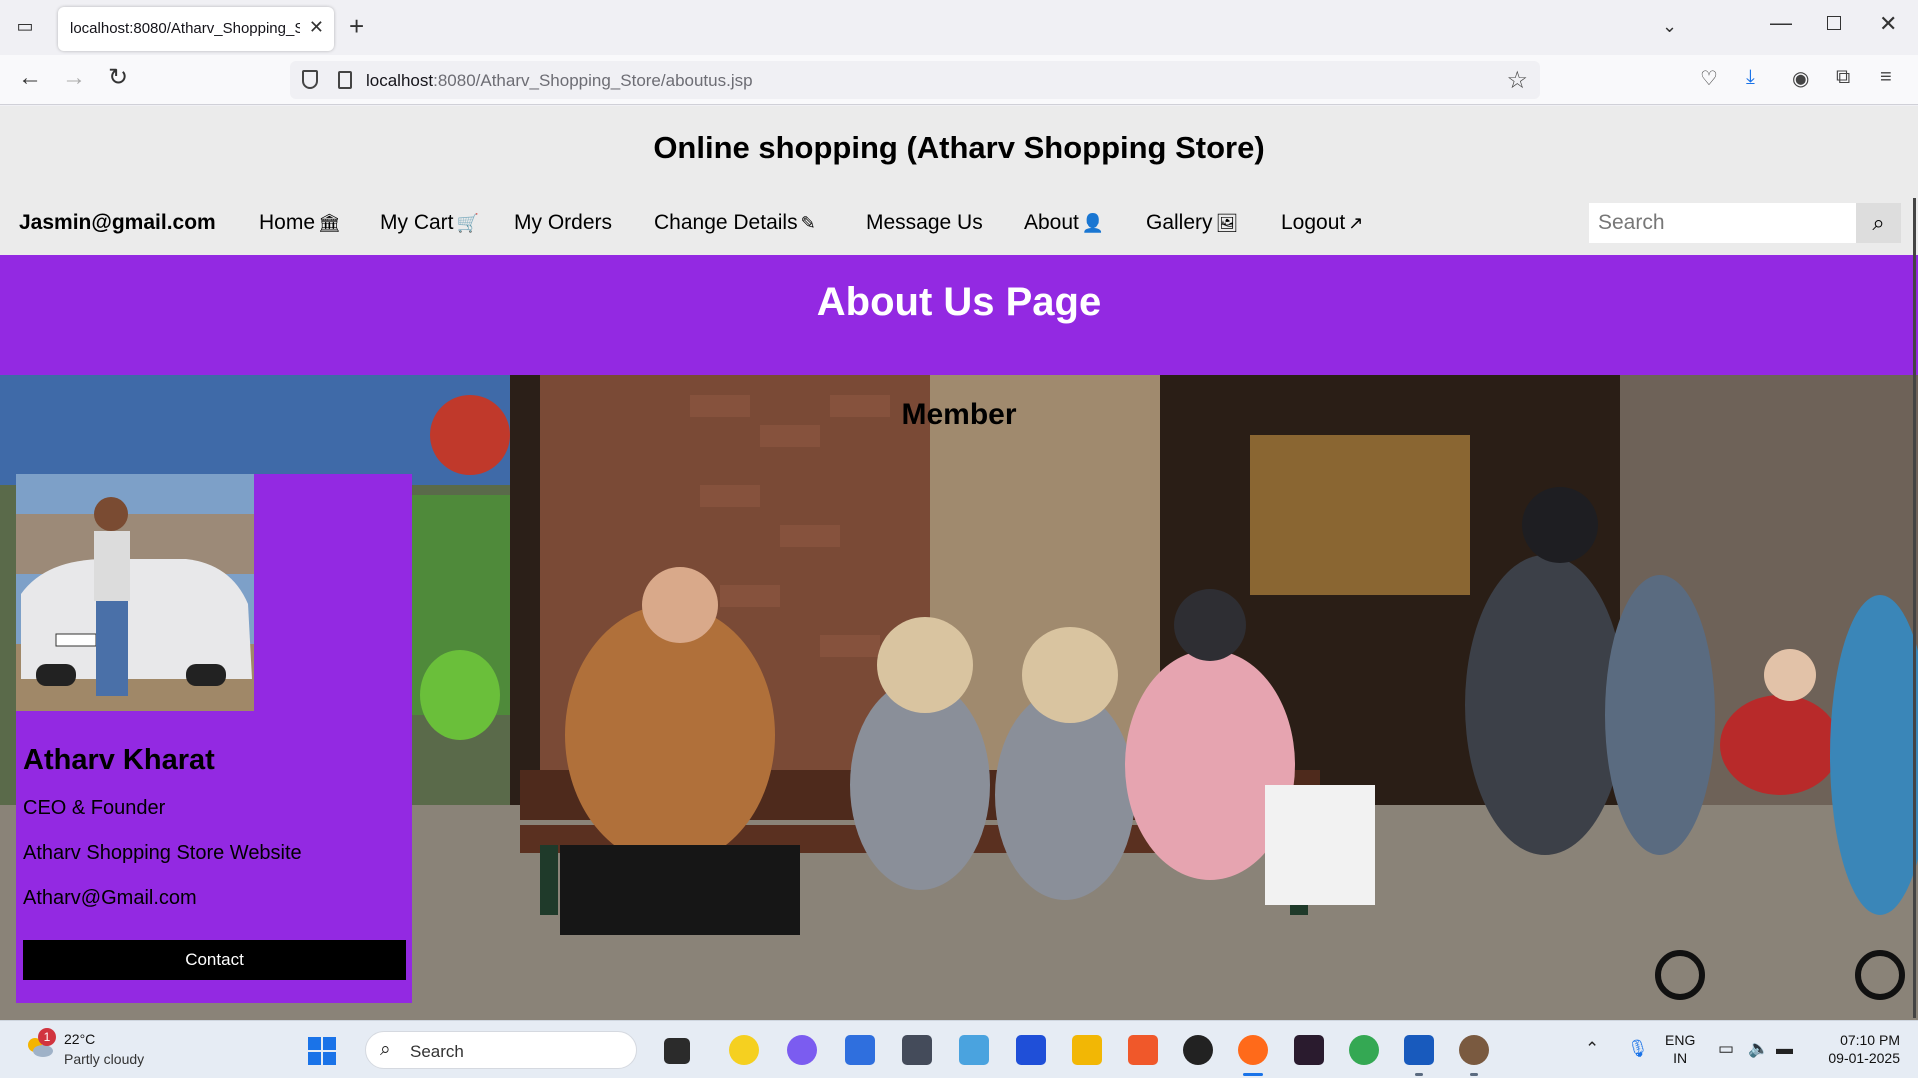  I want to click on weather-temperature: 22°C, so click(79, 1039).